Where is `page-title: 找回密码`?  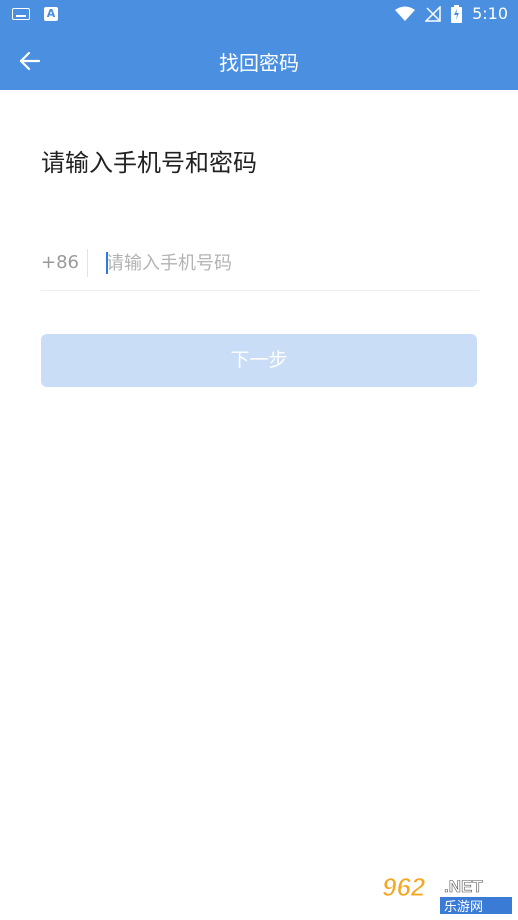 page-title: 找回密码 is located at coordinates (259, 63).